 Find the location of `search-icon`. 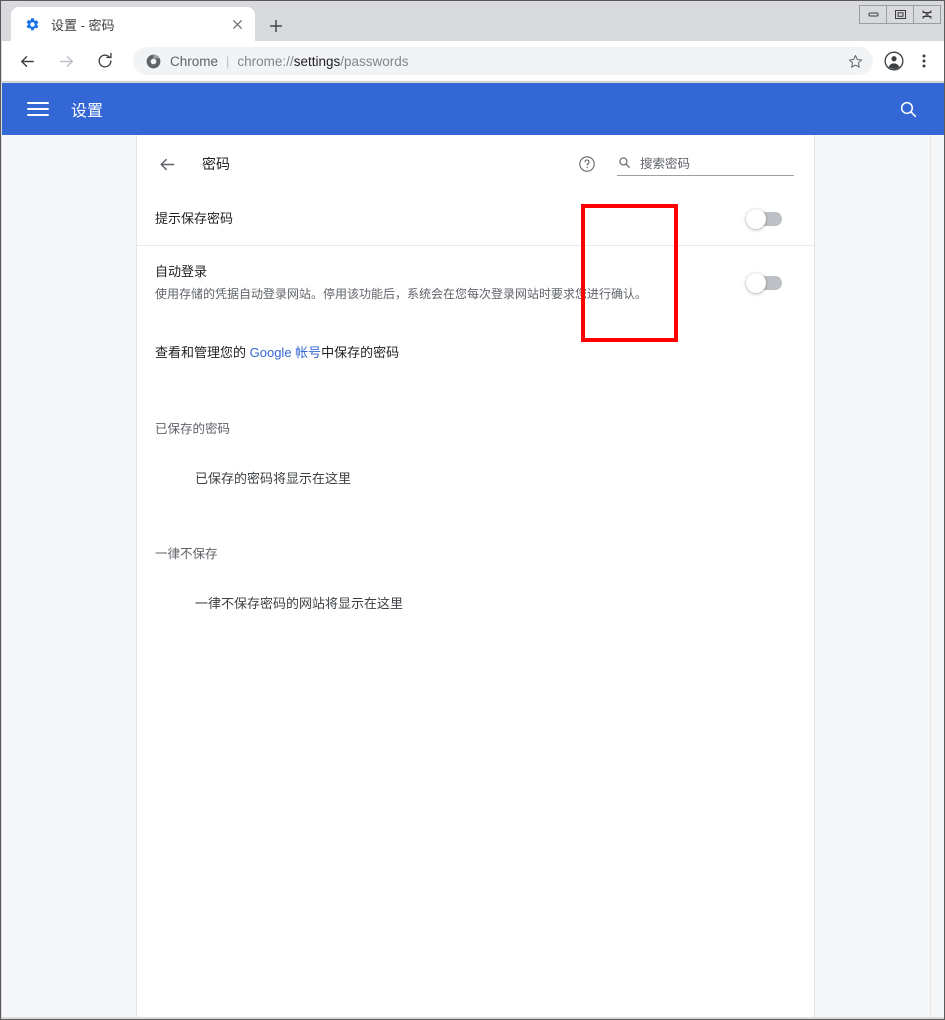

search-icon is located at coordinates (624, 162).